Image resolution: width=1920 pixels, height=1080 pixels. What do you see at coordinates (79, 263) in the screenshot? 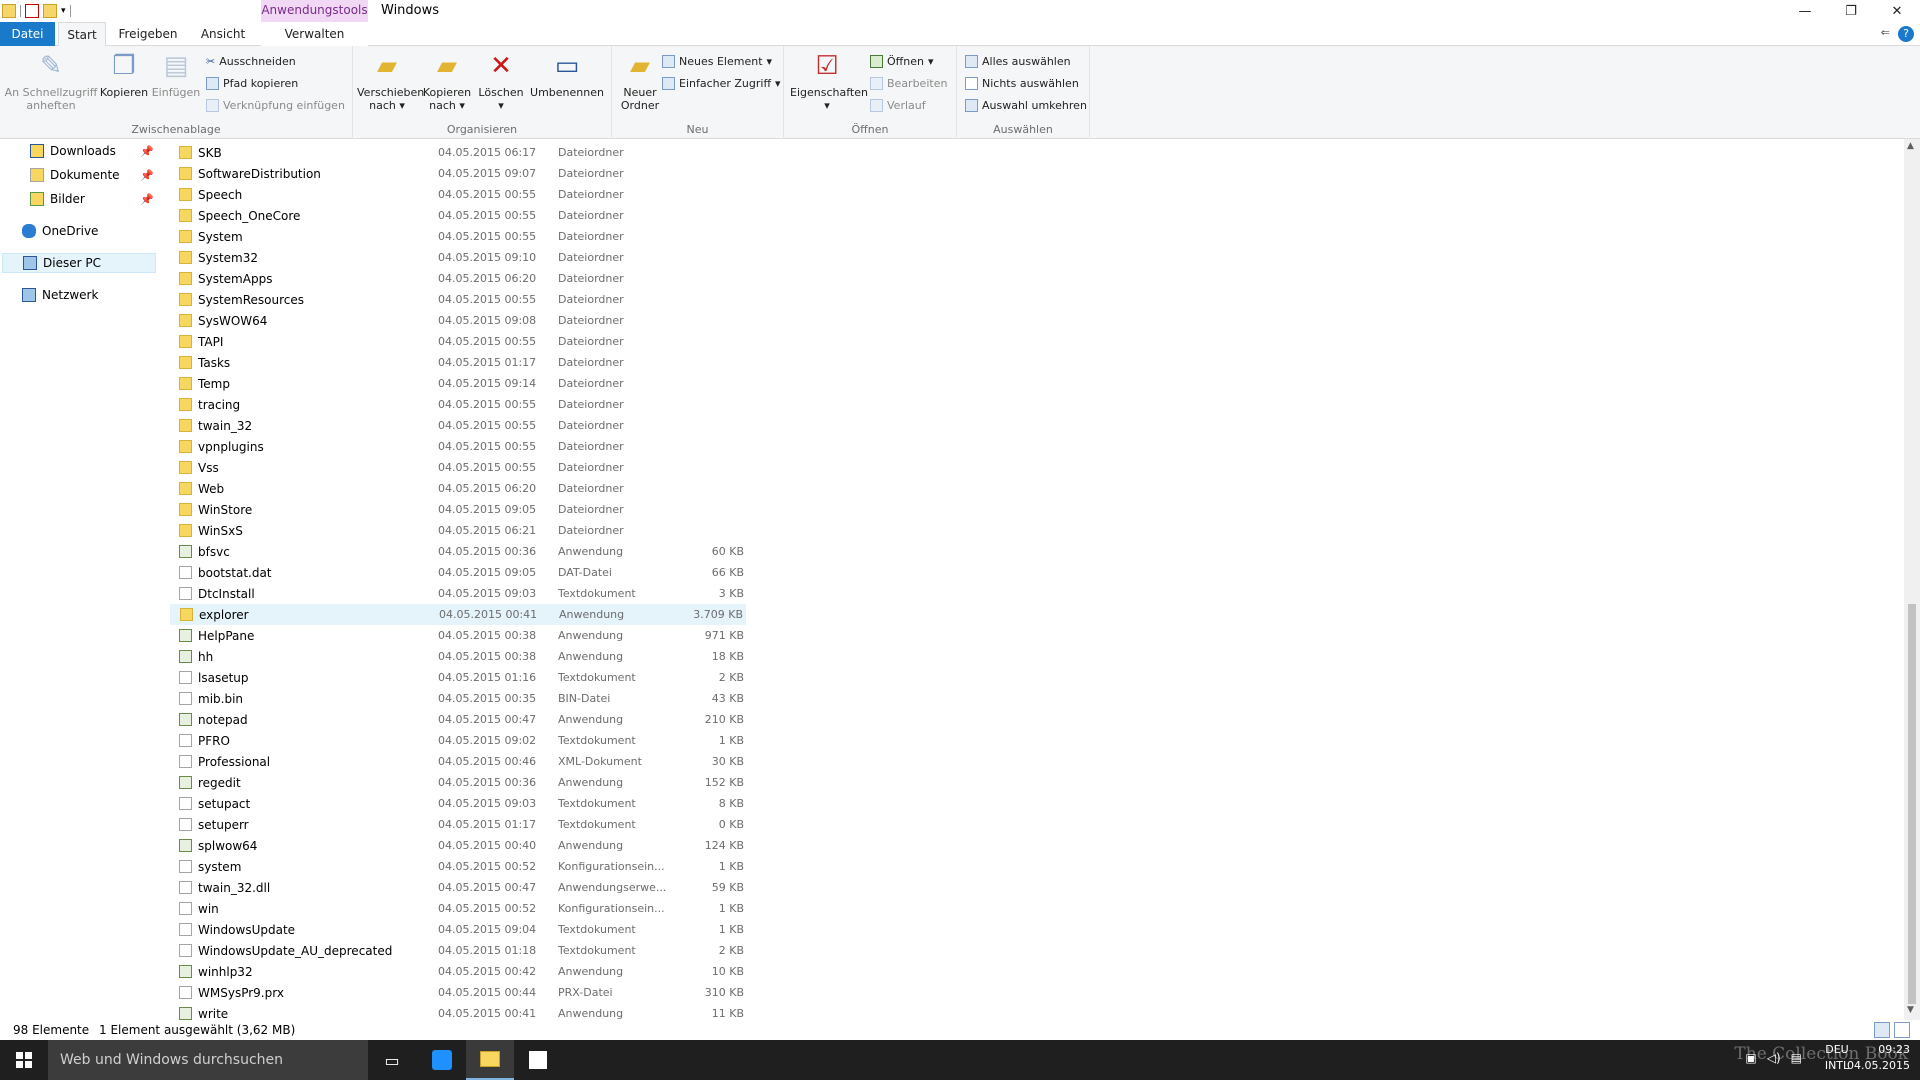
I see `sidebar-item-this-pc: Dieser PC` at bounding box center [79, 263].